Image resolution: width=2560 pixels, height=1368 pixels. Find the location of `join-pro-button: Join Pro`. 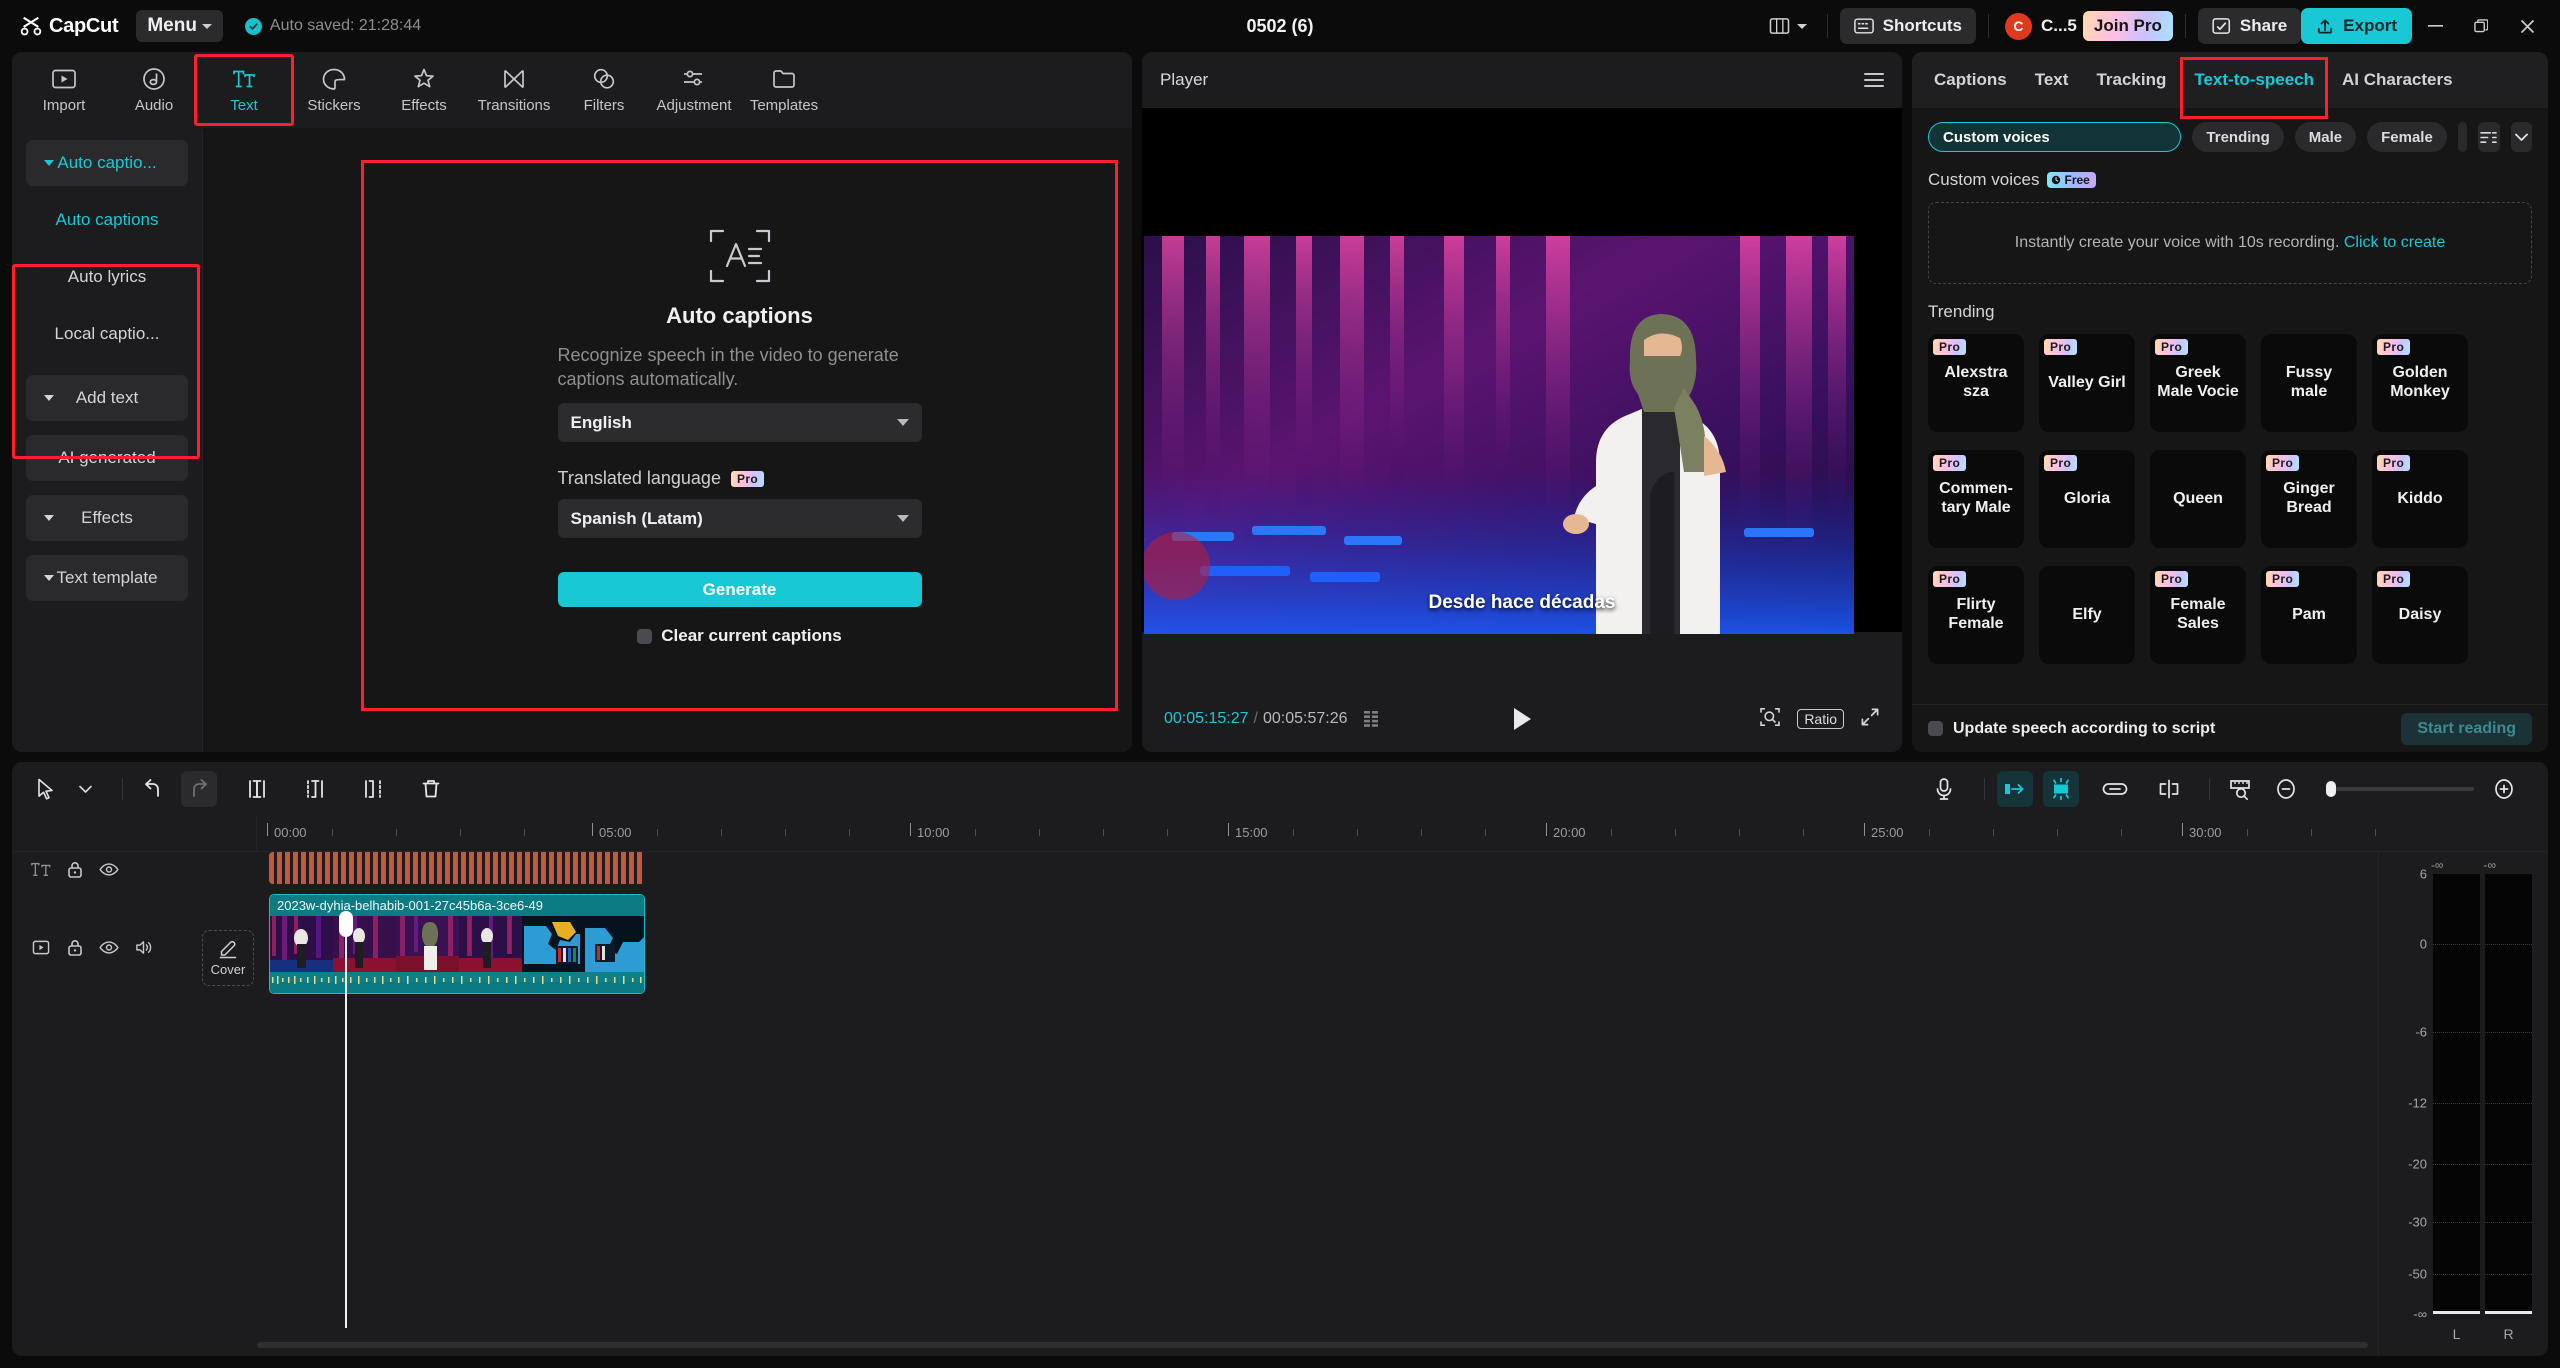

join-pro-button: Join Pro is located at coordinates (2127, 26).